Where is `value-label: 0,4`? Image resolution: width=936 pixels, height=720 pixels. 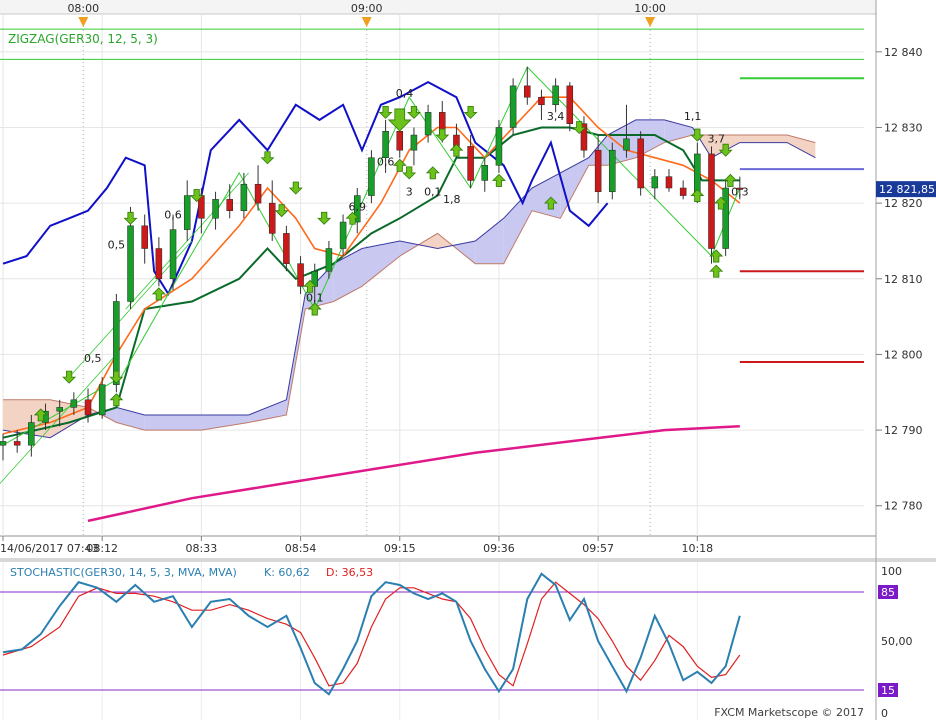 value-label: 0,4 is located at coordinates (405, 93).